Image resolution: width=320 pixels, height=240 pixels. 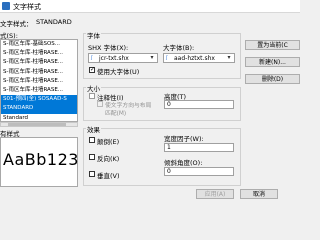 I want to click on effects-group-label: 效果, so click(x=93, y=129).